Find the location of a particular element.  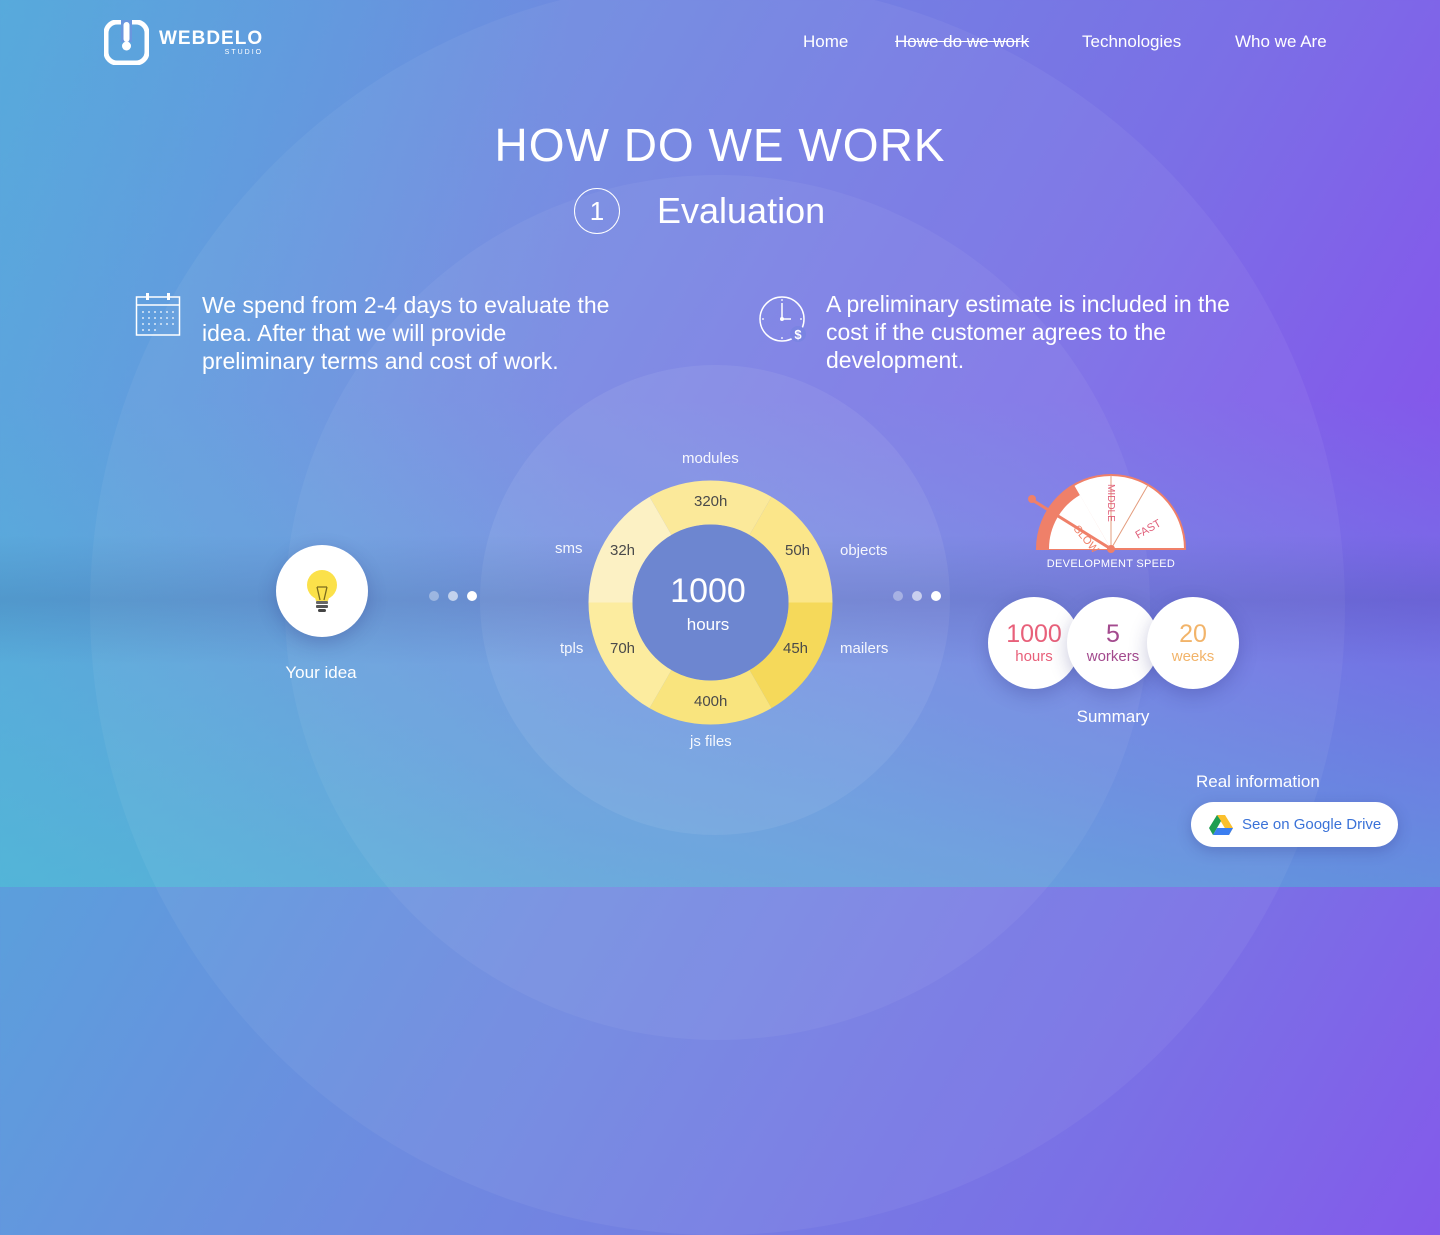

google-drive-button-label: See on Google Drive is located at coordinates (1312, 824).